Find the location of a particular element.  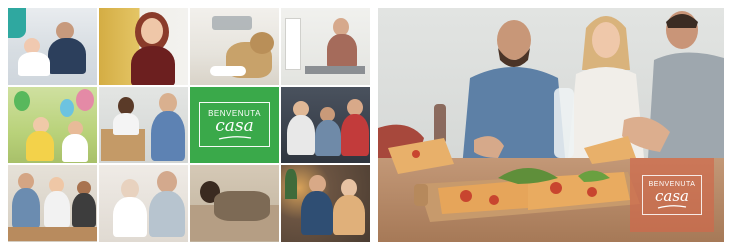

tile-woman-relaxing-sofa is located at coordinates (234, 203).